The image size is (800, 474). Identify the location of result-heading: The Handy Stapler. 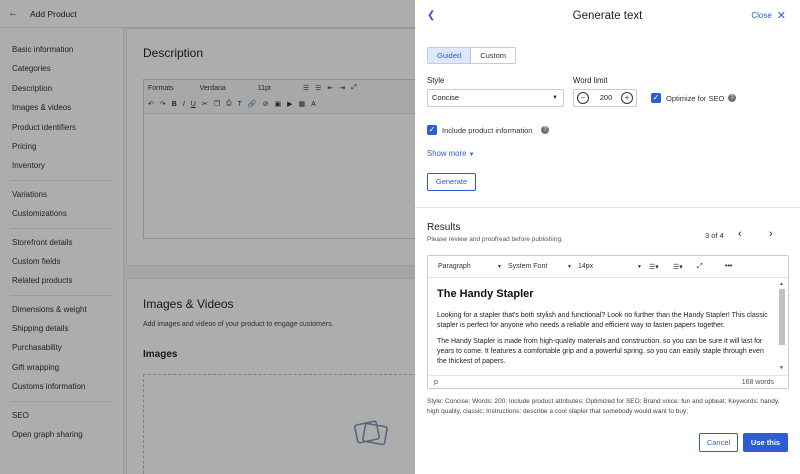
(485, 294).